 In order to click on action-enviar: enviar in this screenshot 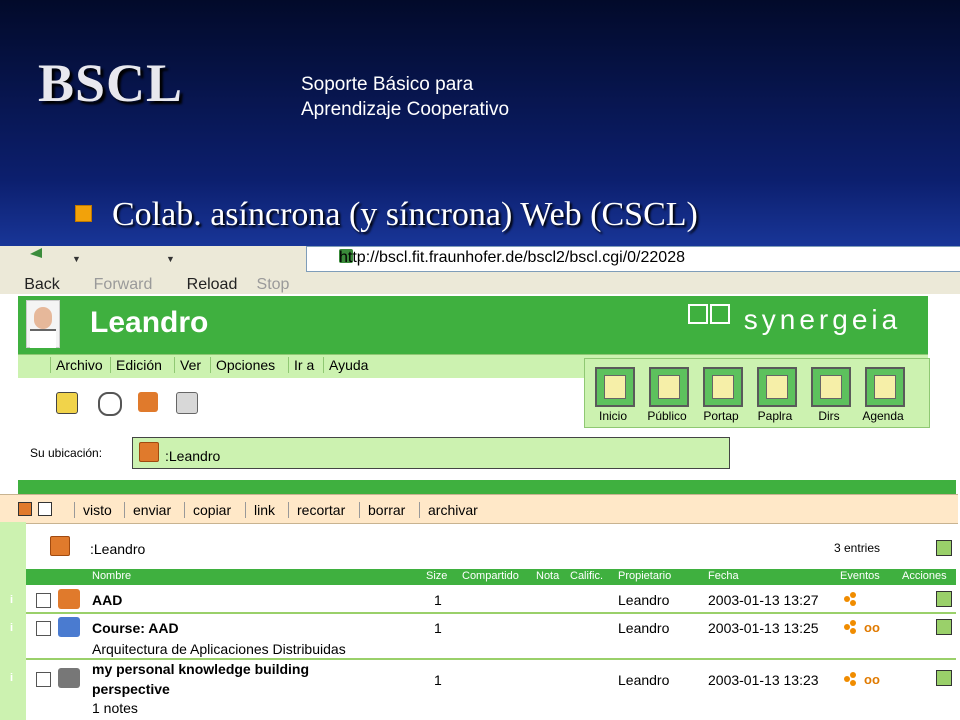, I will do `click(147, 510)`.